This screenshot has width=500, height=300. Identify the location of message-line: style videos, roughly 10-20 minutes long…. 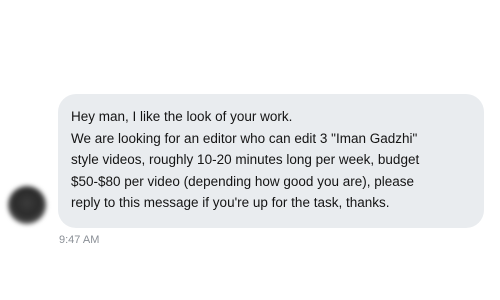
(245, 159).